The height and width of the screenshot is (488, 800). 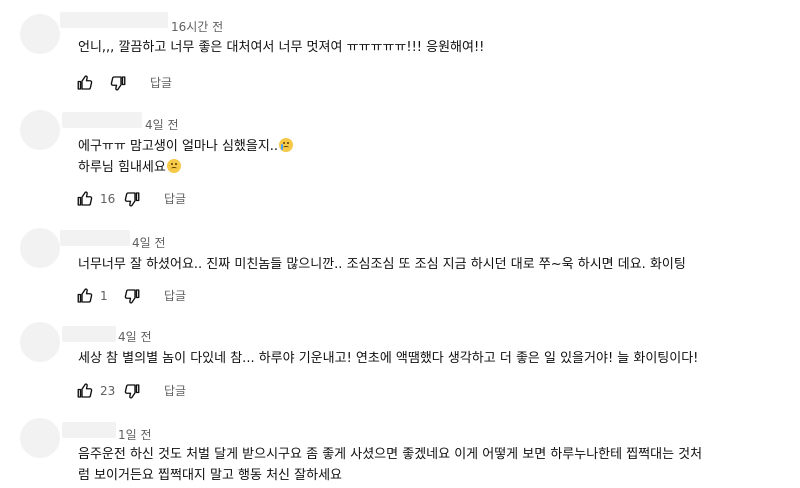 I want to click on loudly-crying-face-icon, so click(x=286, y=145).